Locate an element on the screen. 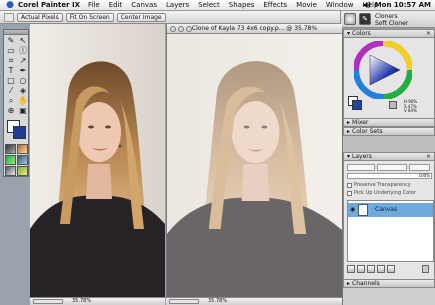  clone-window-title: Clone of Kayla 73 4x6 copy.p... @ 35.78% is located at coordinates (254, 28).